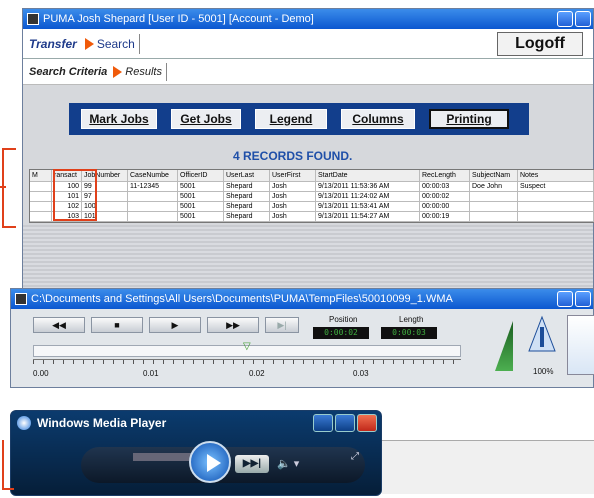  What do you see at coordinates (540, 44) in the screenshot?
I see `logoff-button: Logoff` at bounding box center [540, 44].